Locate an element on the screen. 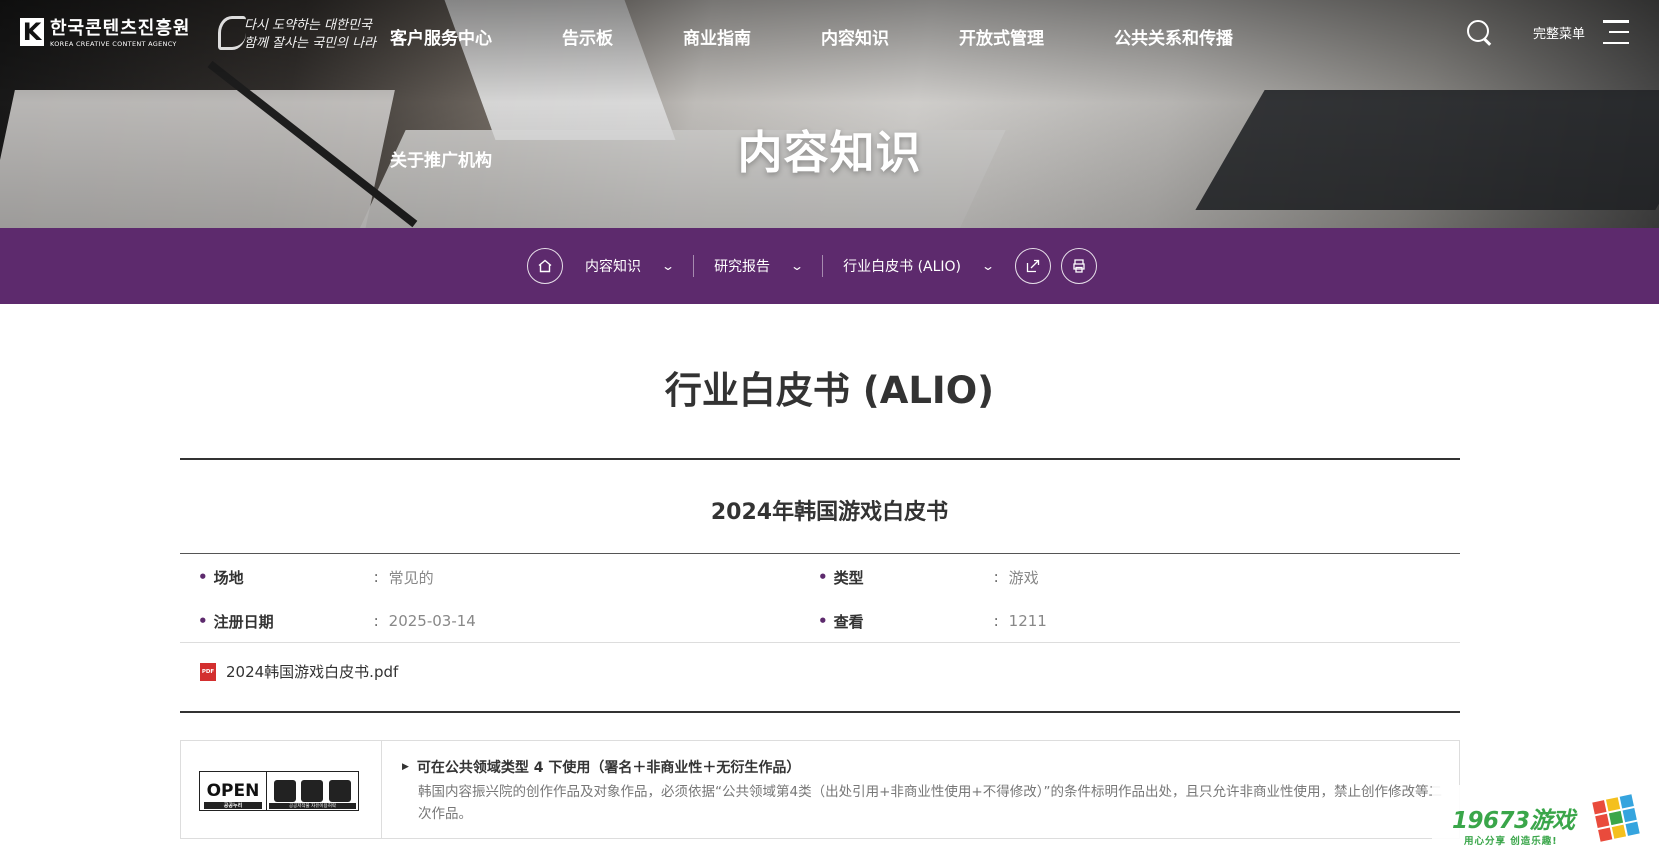 The height and width of the screenshot is (863, 1659). open-logo-sub: 공공누리 is located at coordinates (233, 805).